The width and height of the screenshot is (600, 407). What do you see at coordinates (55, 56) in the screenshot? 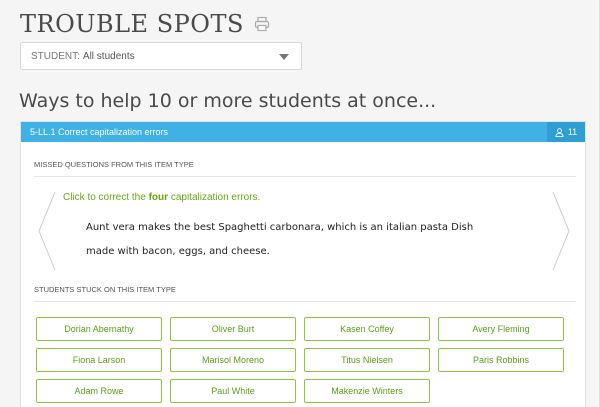
I see `student-filter-label: STUDENT:` at bounding box center [55, 56].